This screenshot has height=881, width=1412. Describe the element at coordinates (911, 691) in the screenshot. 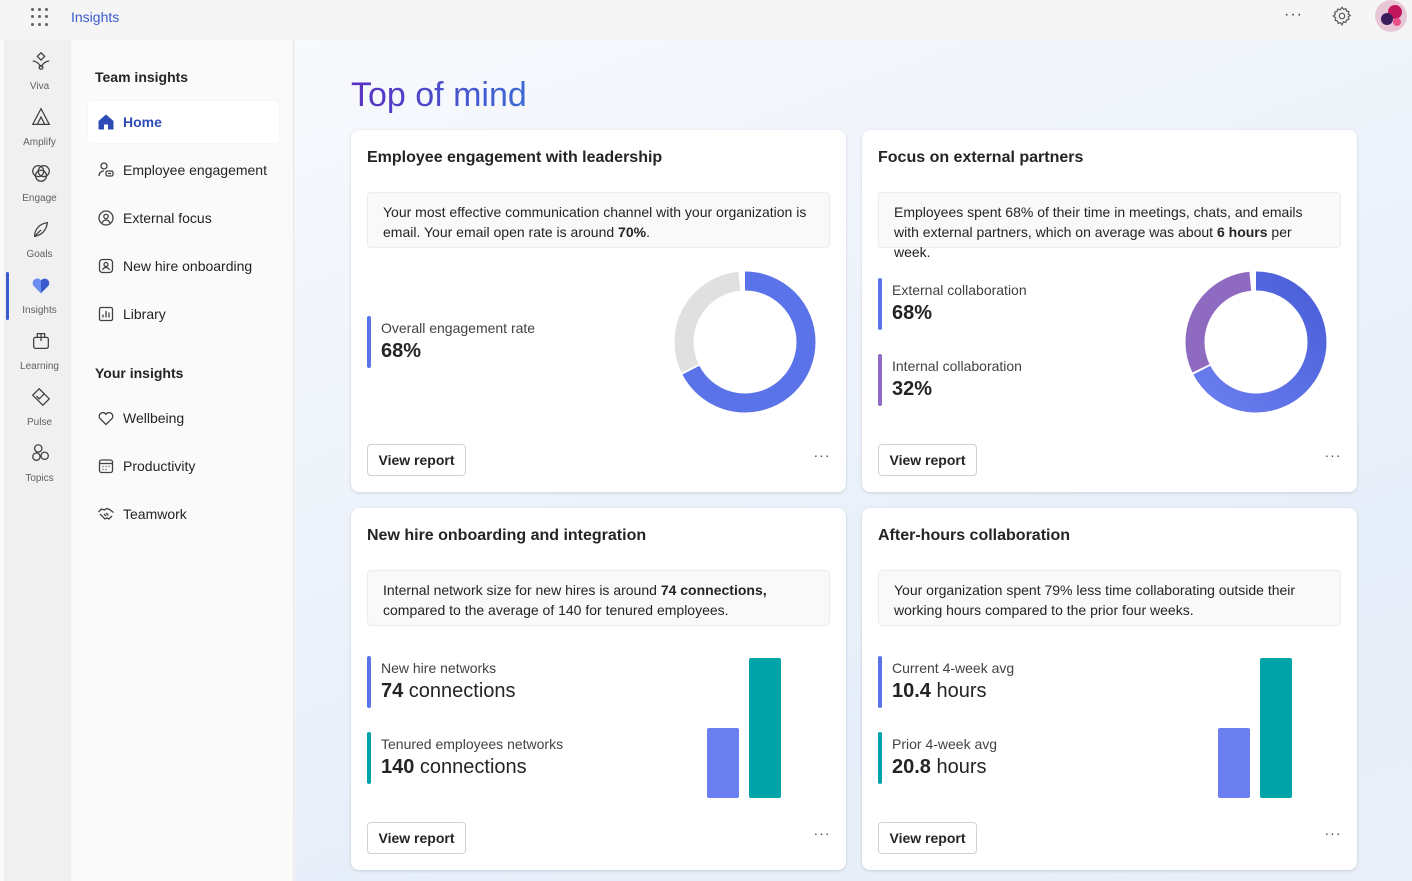

I see `metric-number: 10.4` at that location.